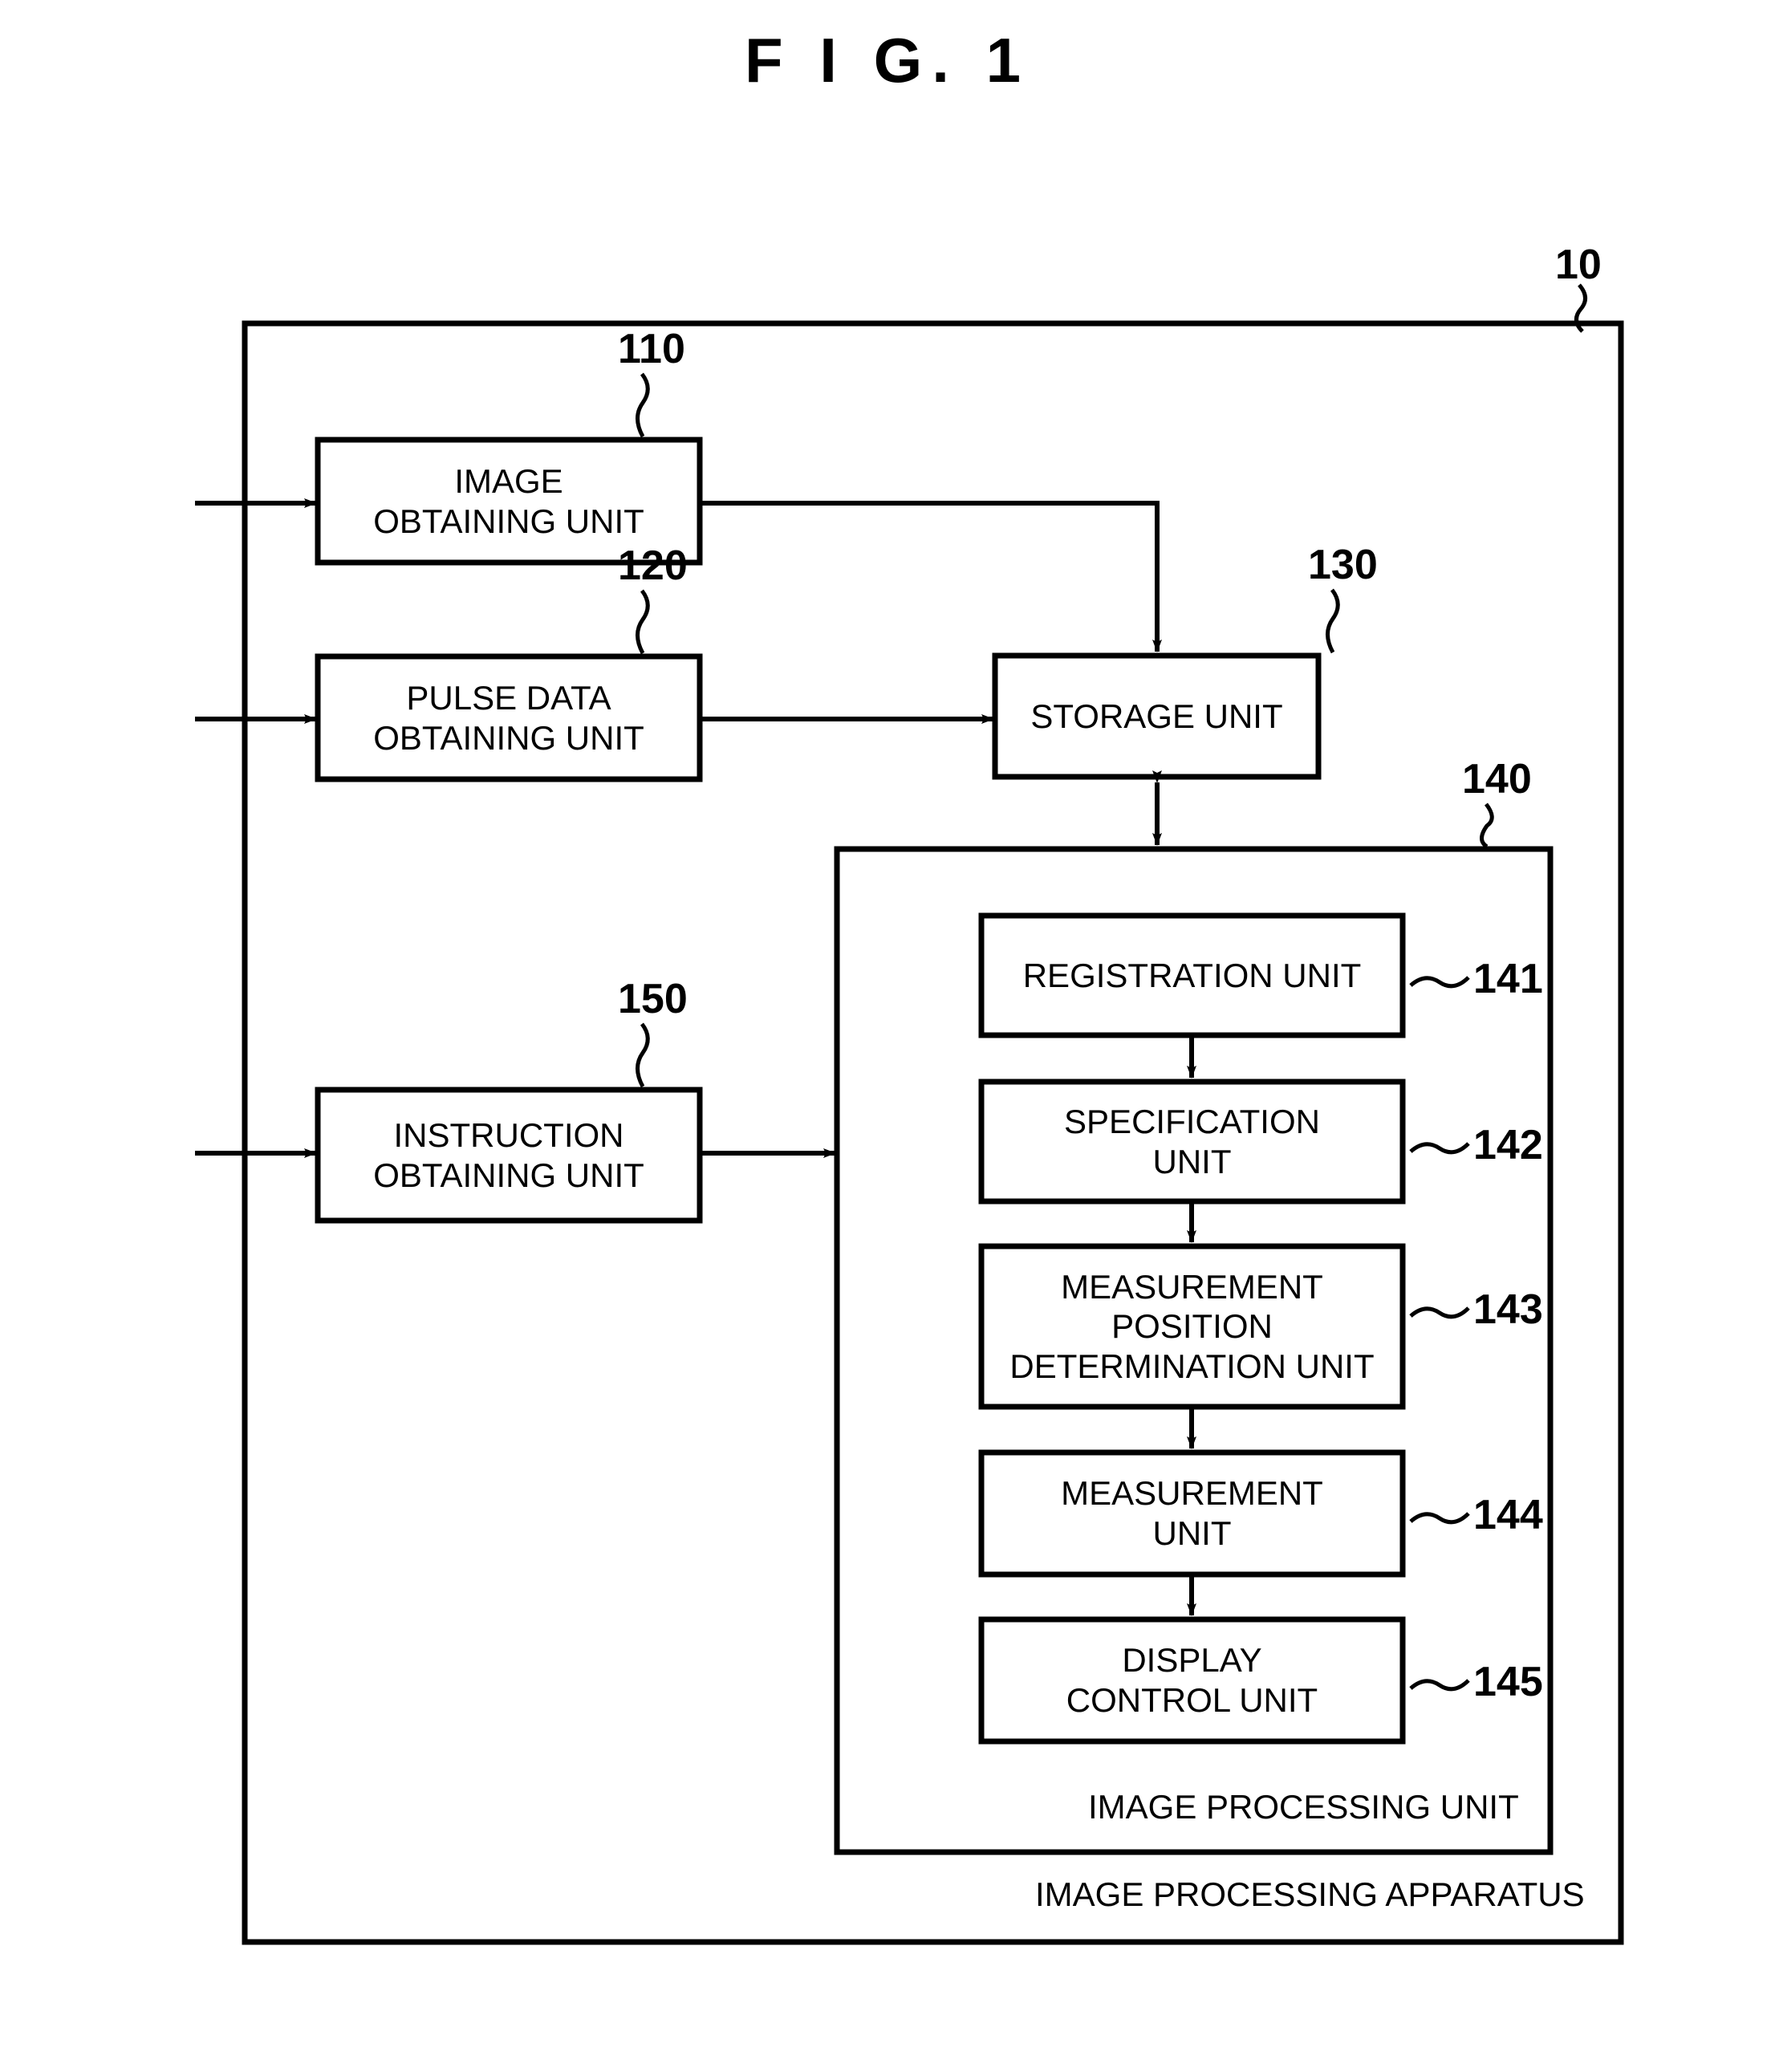 The image size is (1775, 2072). I want to click on display-control-unit-box, so click(1192, 1680).